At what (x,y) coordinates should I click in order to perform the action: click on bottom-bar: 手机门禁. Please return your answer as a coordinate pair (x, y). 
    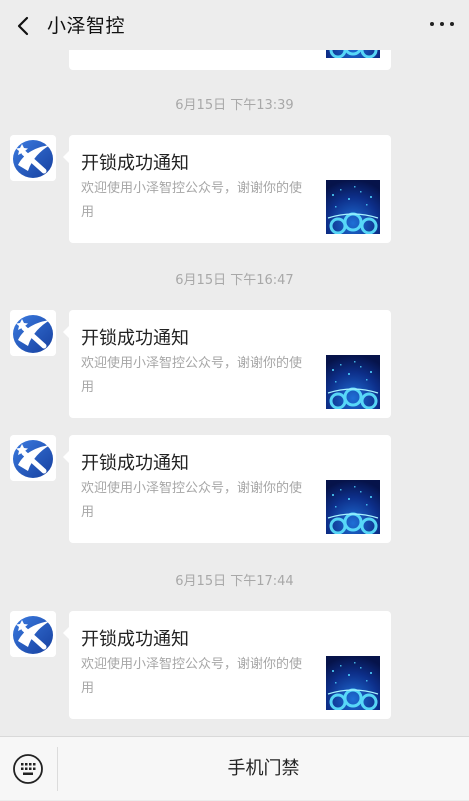
    Looking at the image, I should click on (234, 768).